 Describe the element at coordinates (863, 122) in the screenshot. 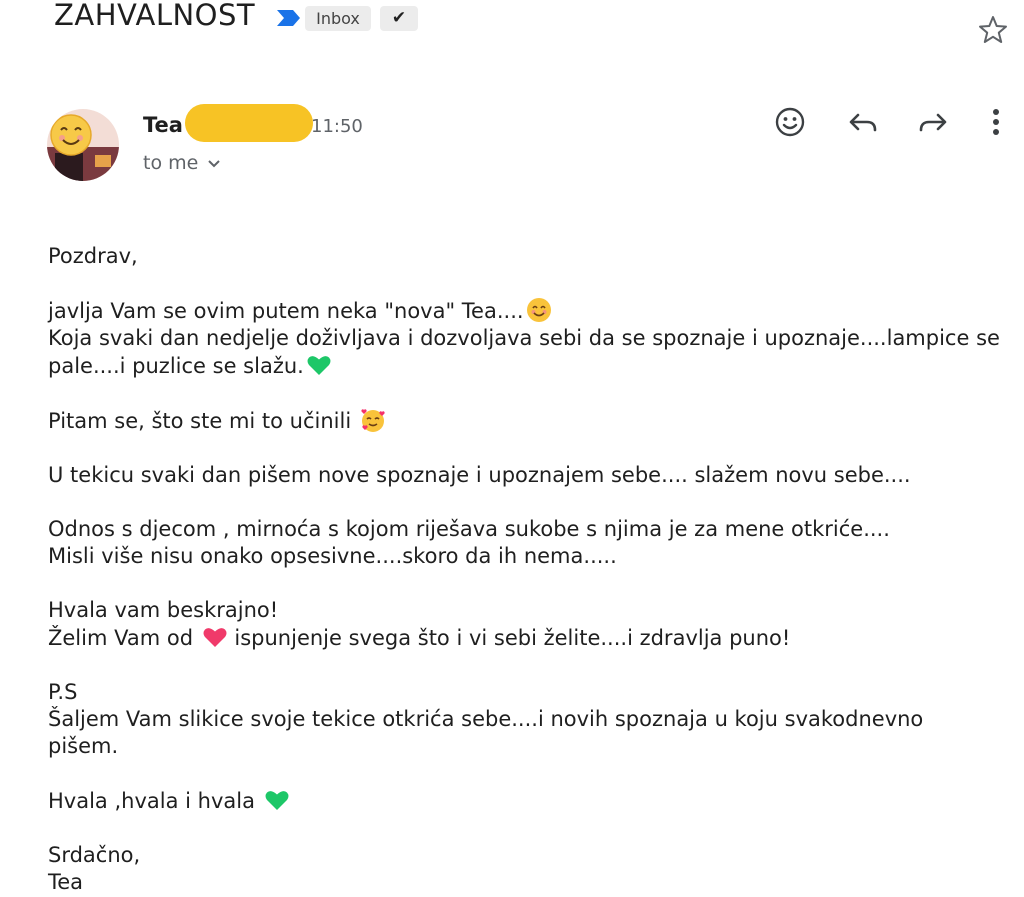

I see `reply-icon` at that location.